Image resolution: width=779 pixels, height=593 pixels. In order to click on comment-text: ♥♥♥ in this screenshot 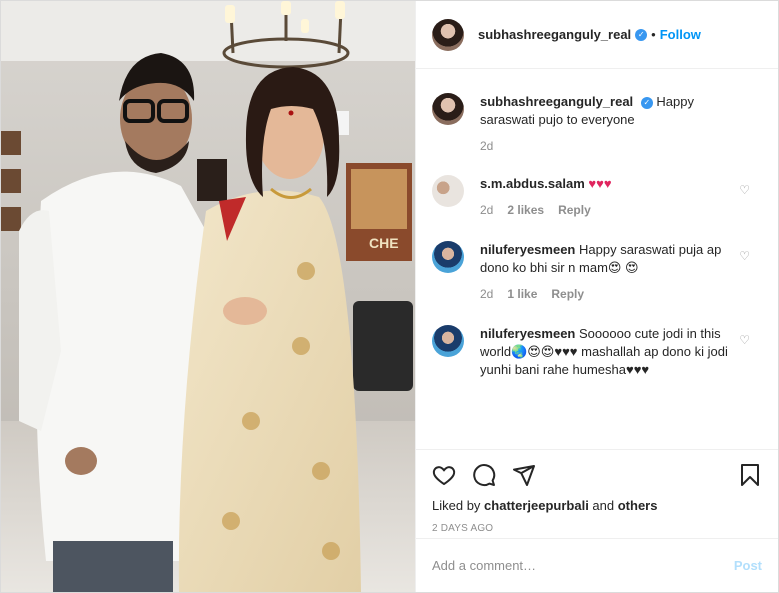, I will do `click(600, 183)`.